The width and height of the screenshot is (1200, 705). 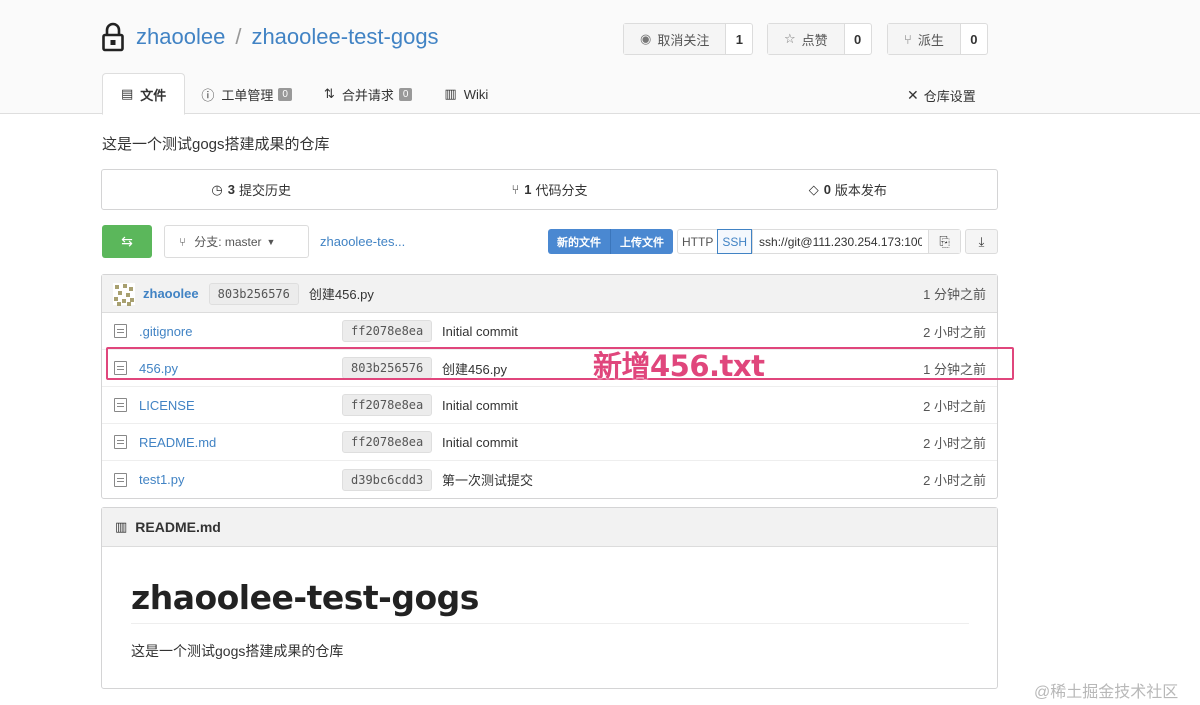 I want to click on commit-sha: 803b256576, so click(x=253, y=293).